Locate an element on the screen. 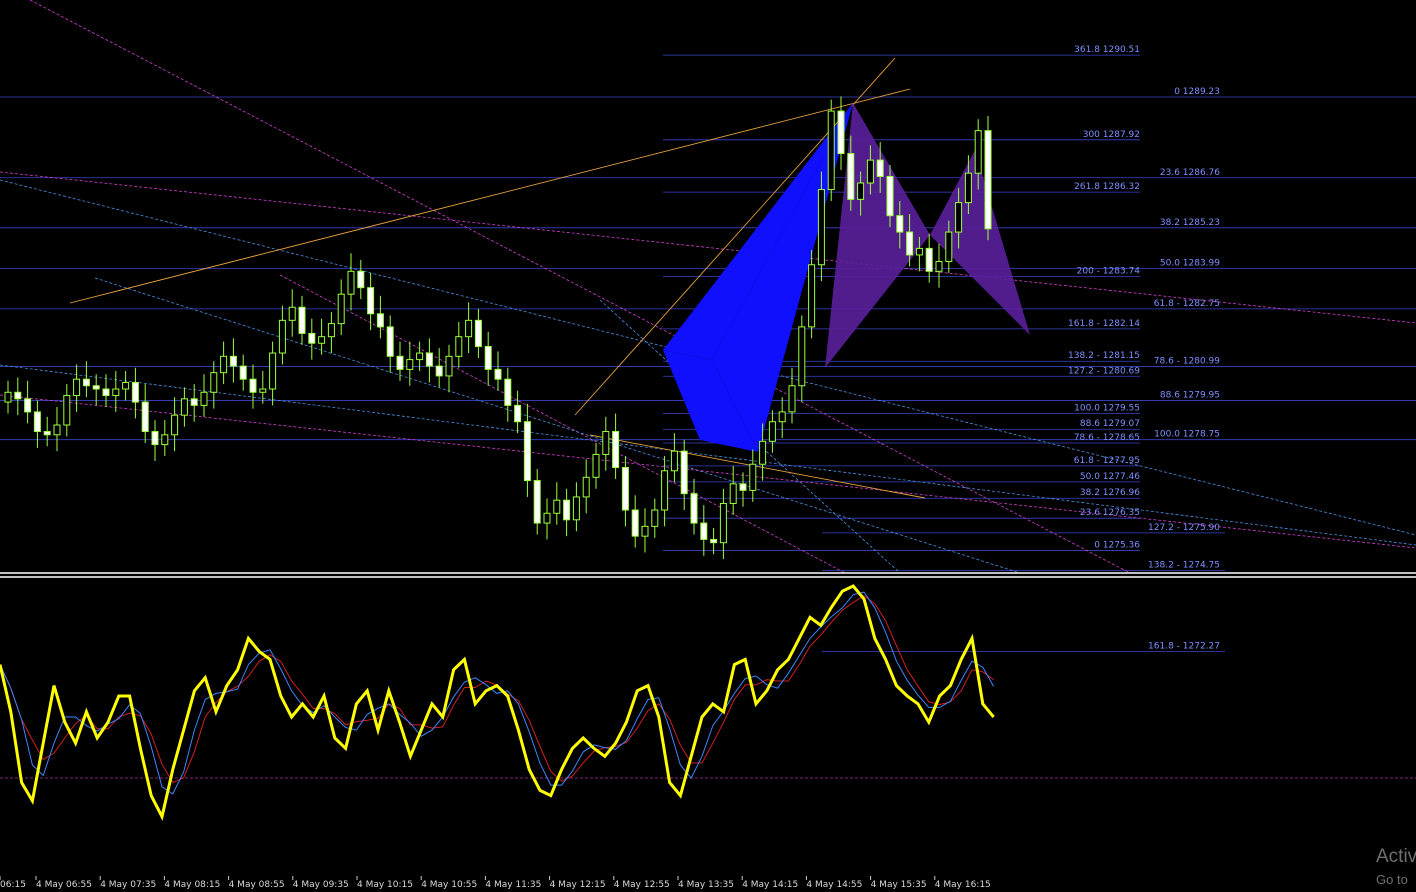 The height and width of the screenshot is (892, 1416). fib-level-label: 38.2 1285.23 is located at coordinates (1190, 223).